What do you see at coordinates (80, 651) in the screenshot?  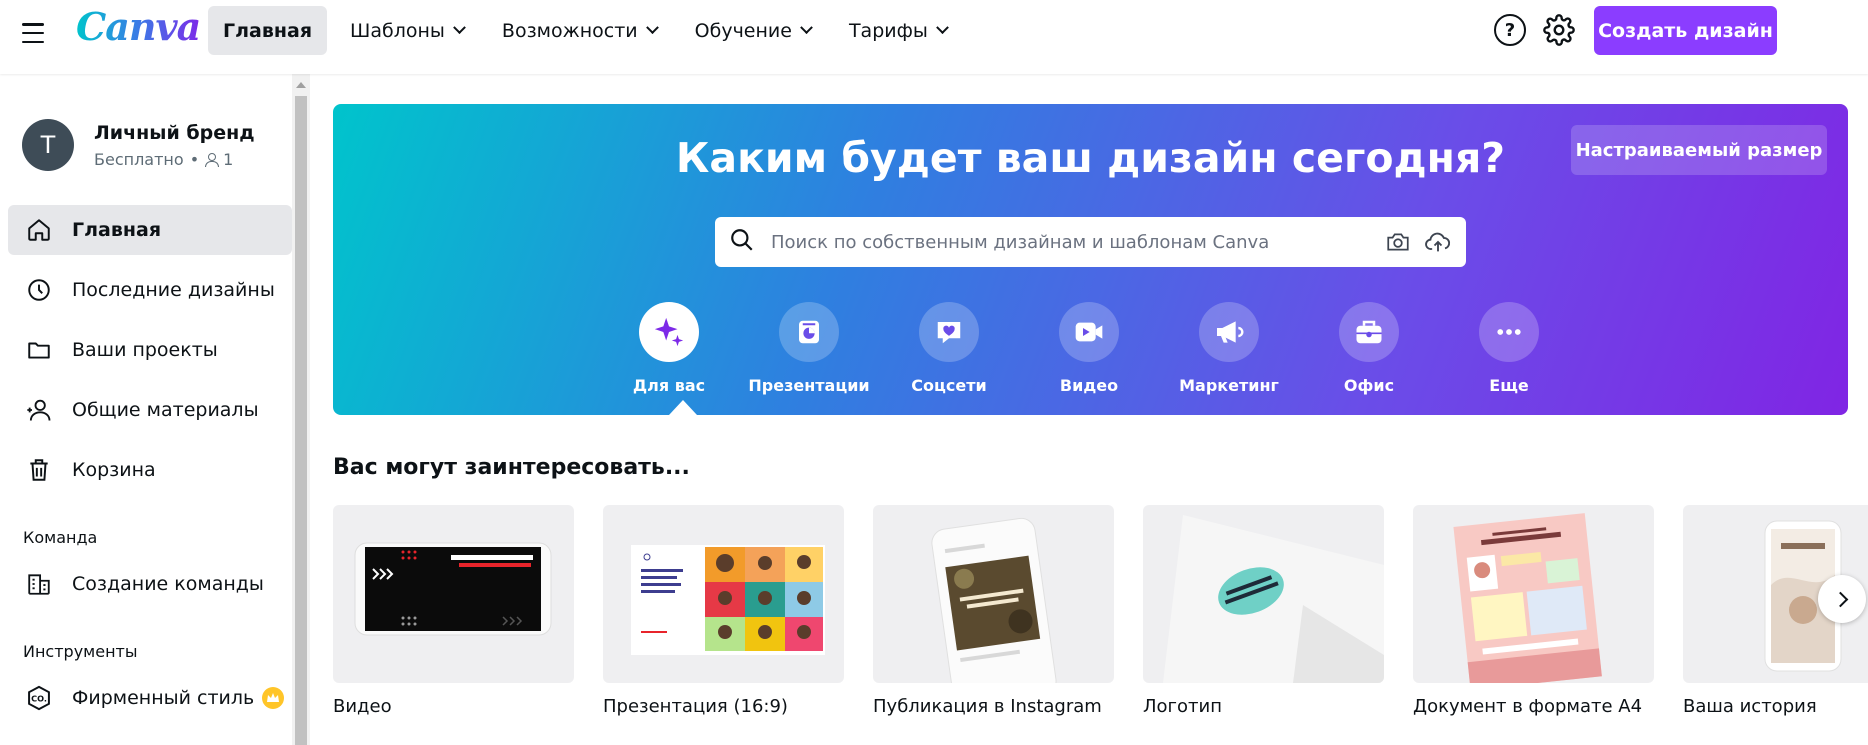 I see `section-tools: Инструменты` at bounding box center [80, 651].